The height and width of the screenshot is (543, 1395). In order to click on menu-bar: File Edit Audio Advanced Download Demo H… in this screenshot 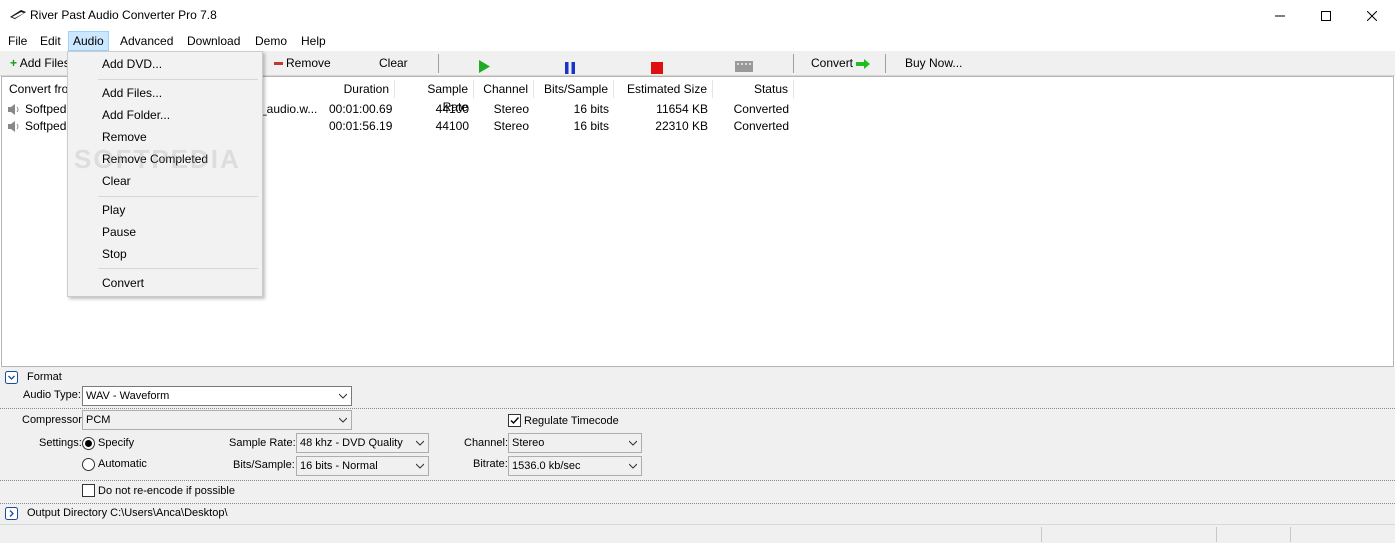, I will do `click(697, 41)`.